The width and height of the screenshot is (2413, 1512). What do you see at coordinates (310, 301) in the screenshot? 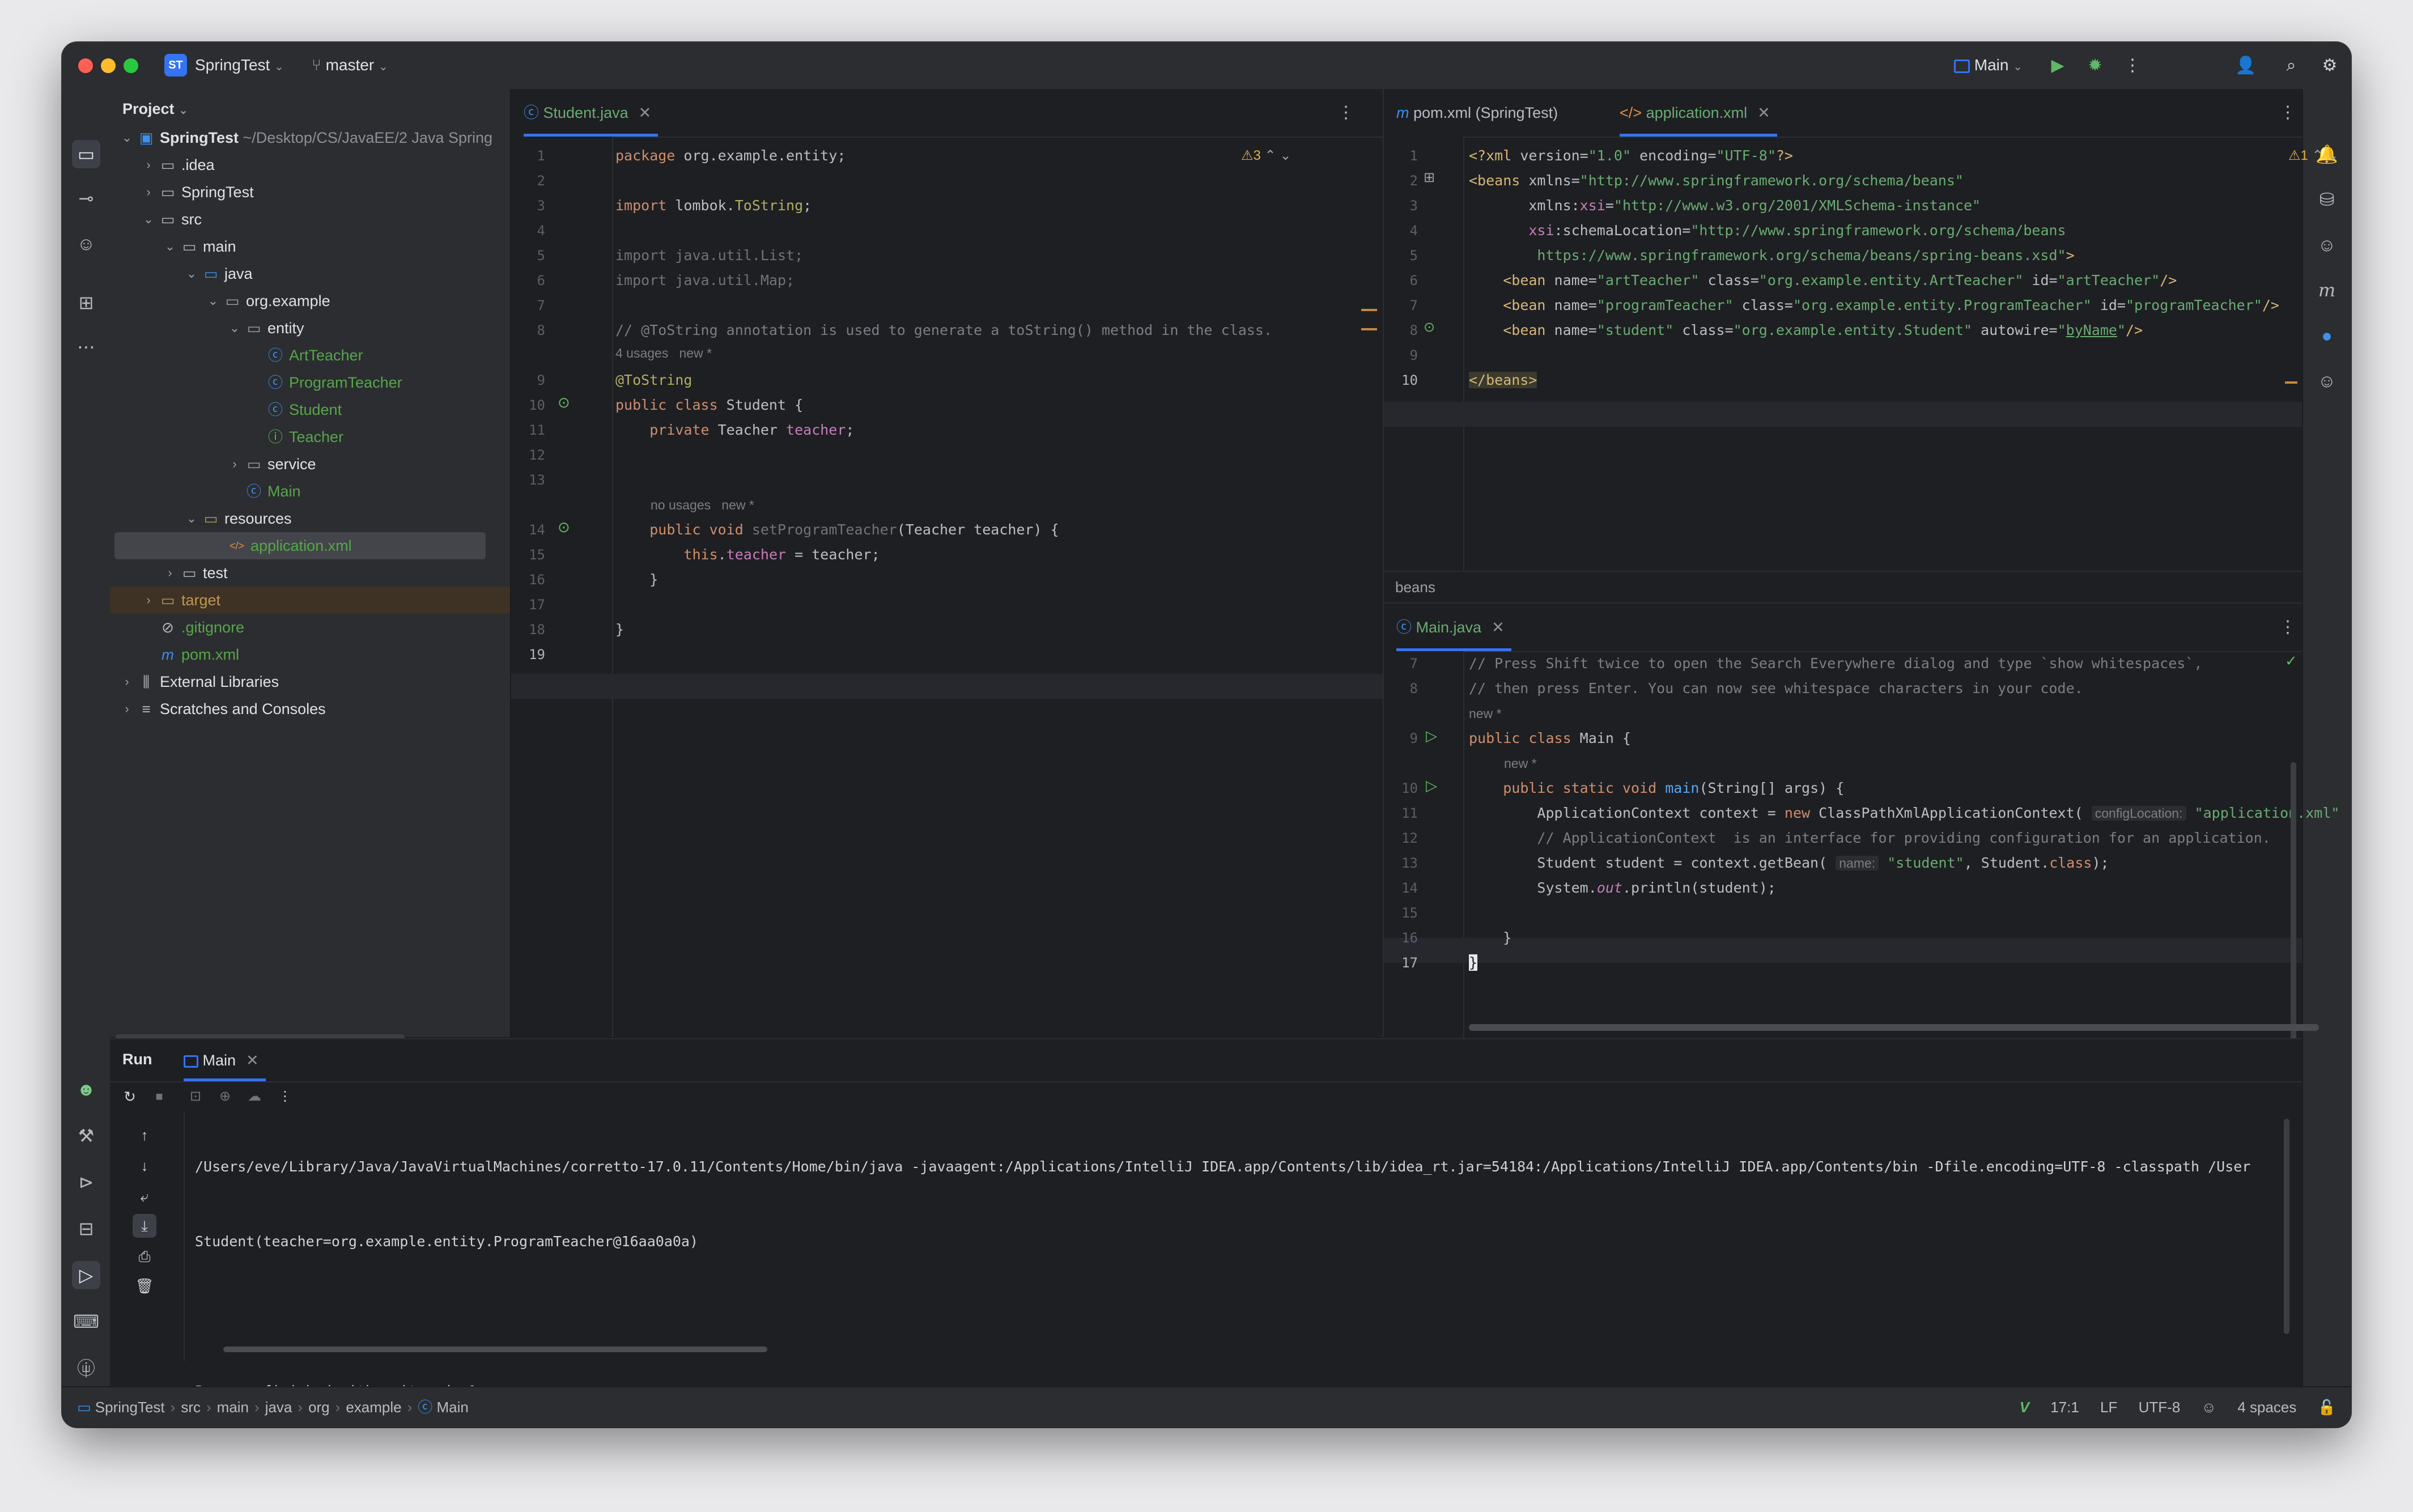
I see `tree-item: ⌄ ▭ org.example` at bounding box center [310, 301].